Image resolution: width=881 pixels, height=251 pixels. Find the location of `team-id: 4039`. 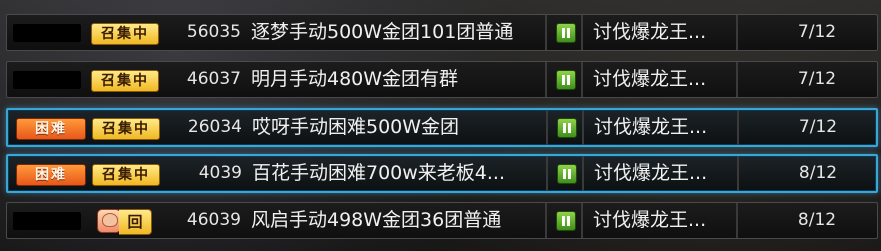

team-id: 4039 is located at coordinates (220, 173).